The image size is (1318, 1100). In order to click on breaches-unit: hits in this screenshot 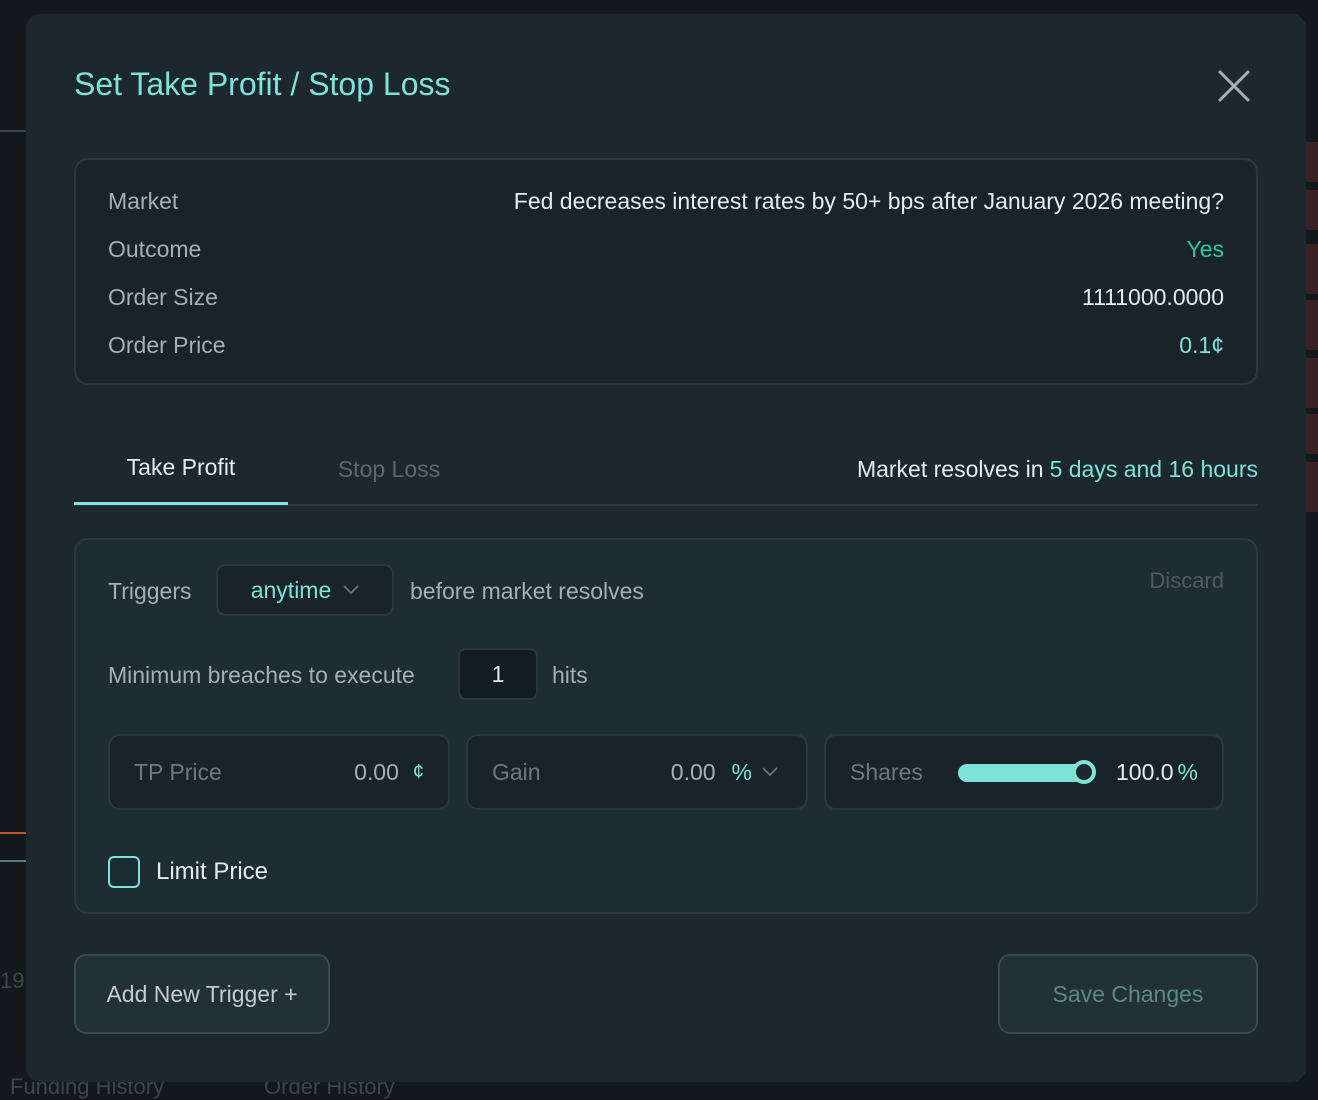, I will do `click(570, 675)`.